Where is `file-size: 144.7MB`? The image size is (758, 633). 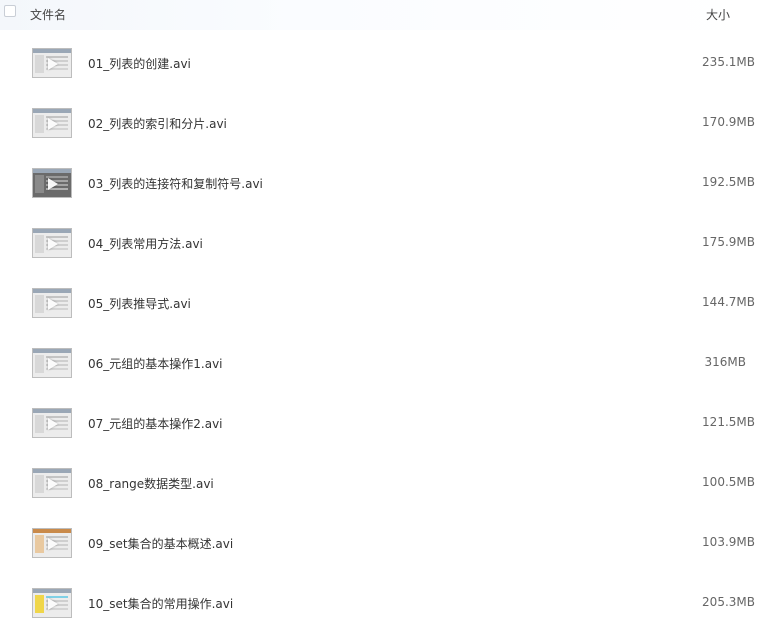 file-size: 144.7MB is located at coordinates (728, 302).